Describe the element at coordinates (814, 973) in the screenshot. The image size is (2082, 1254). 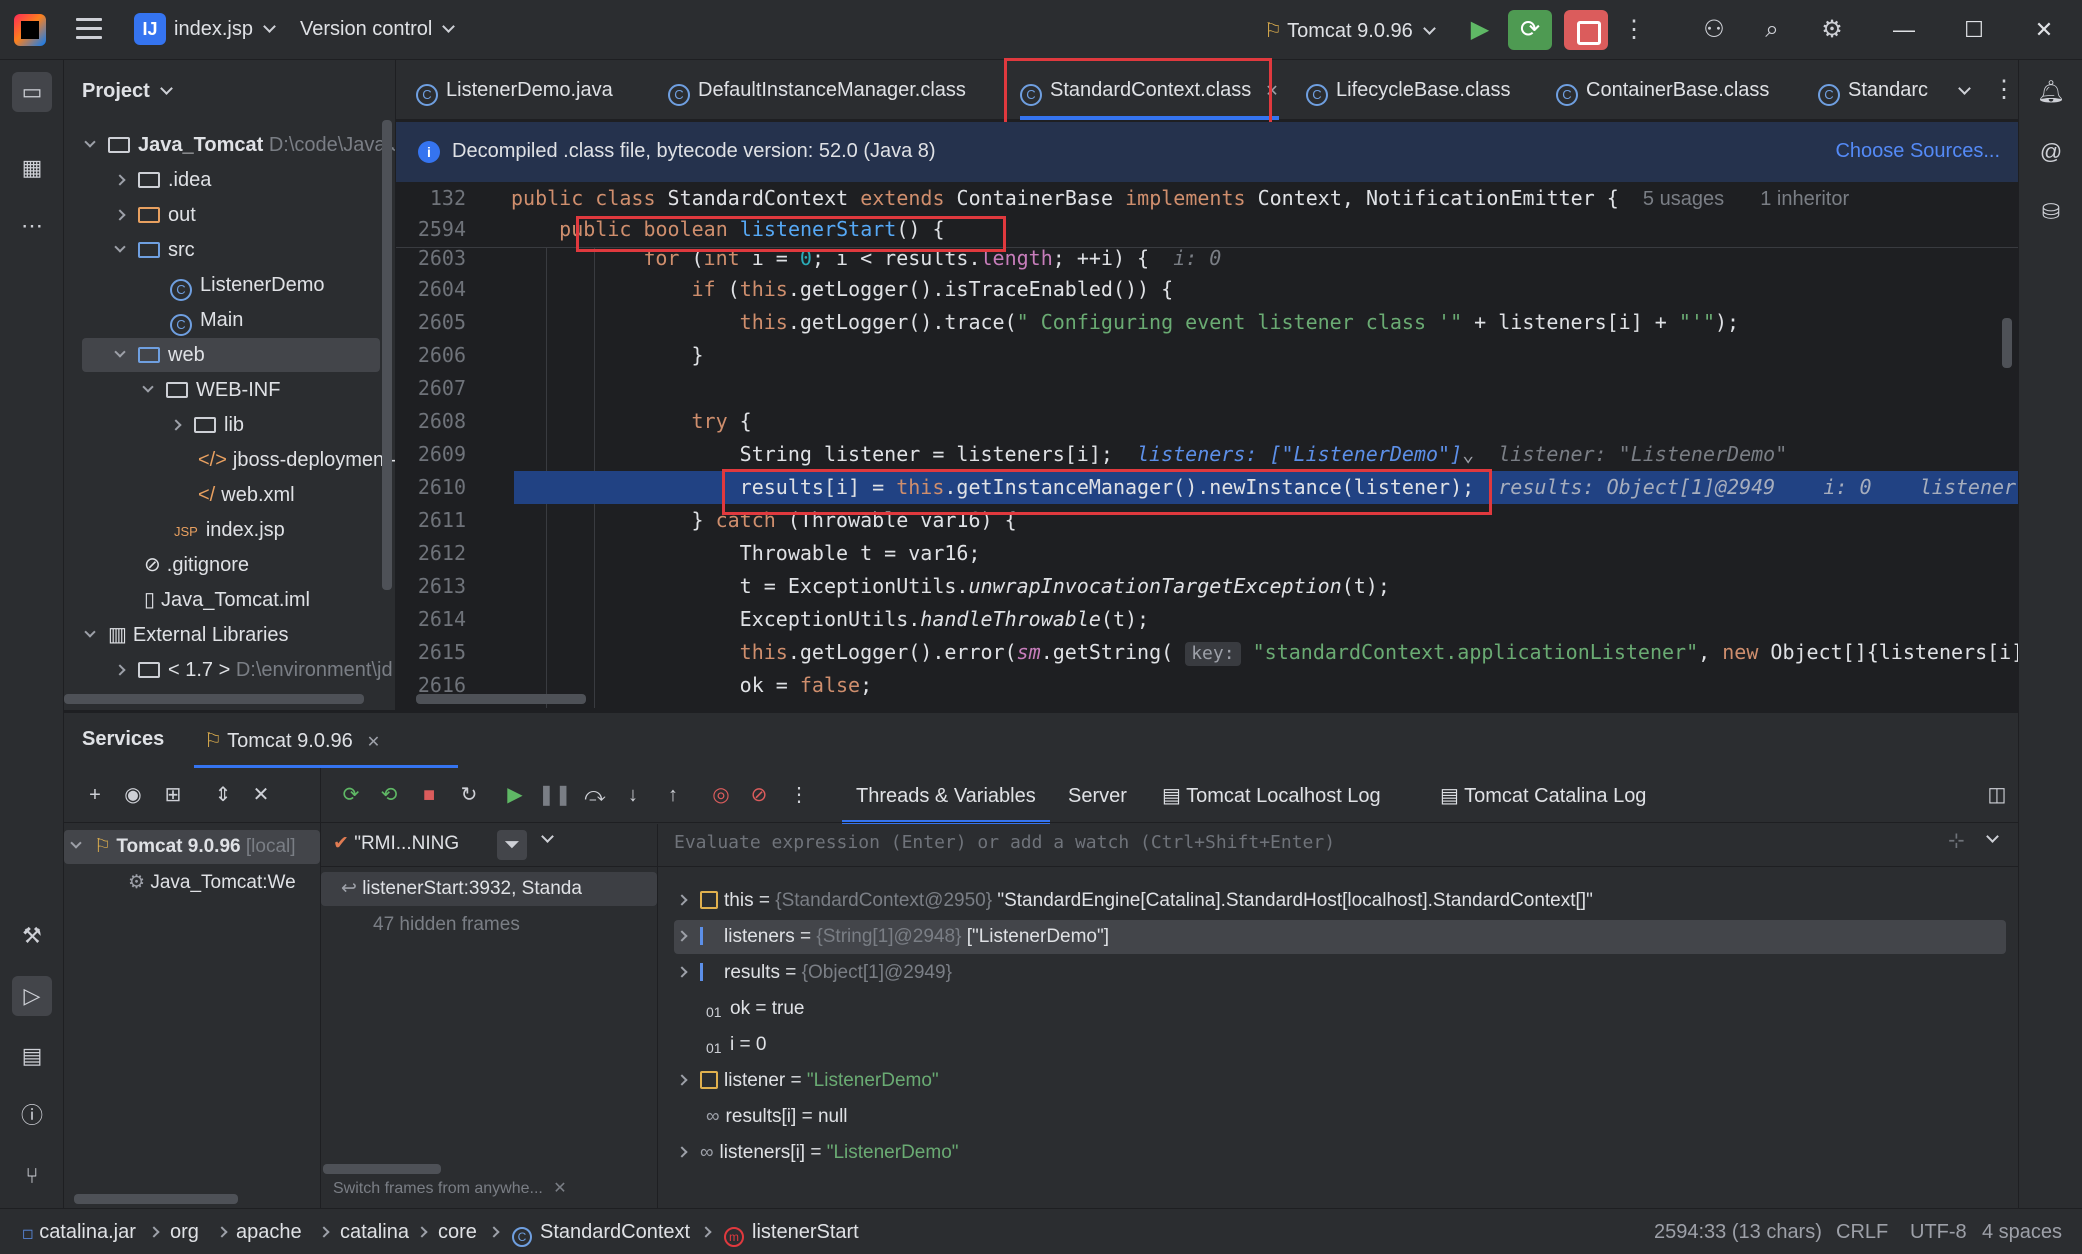
I see `variable-results: results = {Object[1]@2949}` at that location.